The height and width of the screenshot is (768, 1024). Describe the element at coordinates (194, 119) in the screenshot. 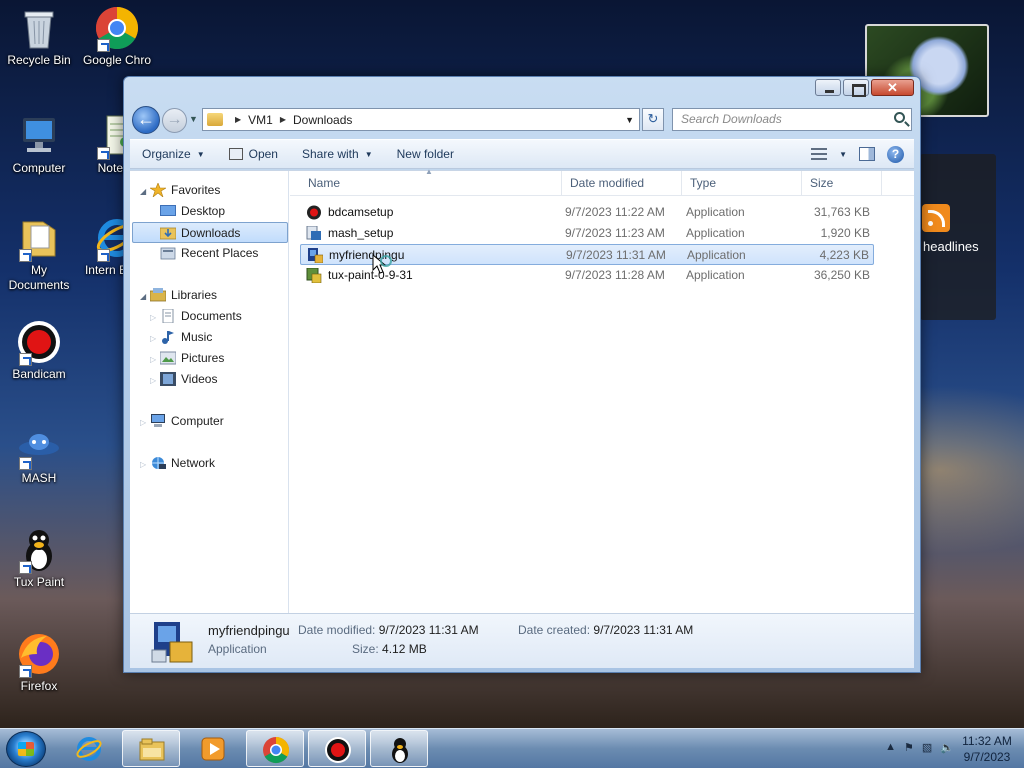

I see `recent-pages-dropdown: ▼` at that location.